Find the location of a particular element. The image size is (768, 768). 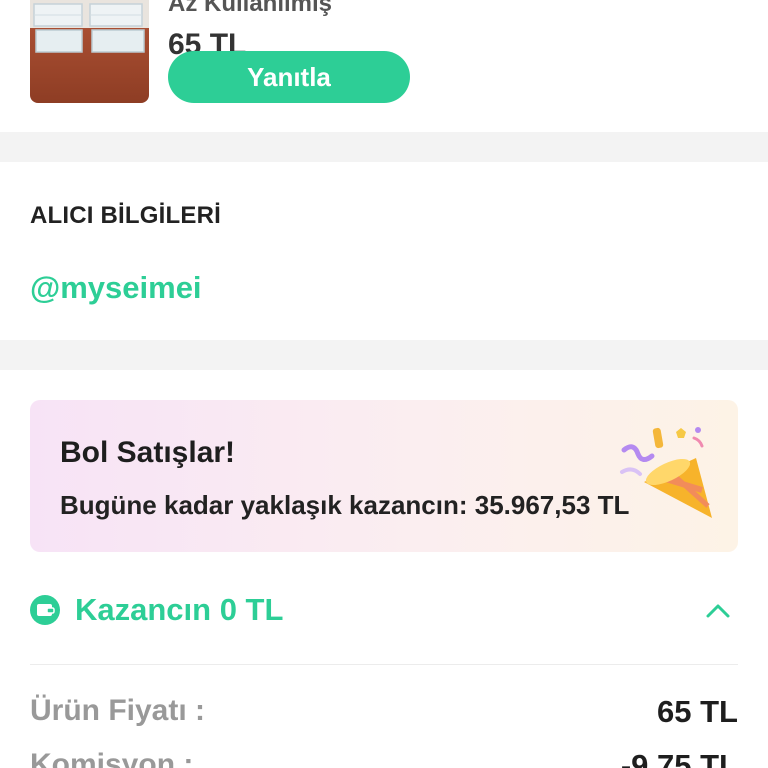

detail-row-product-price: Ürün Fiyatı : 65 TL is located at coordinates (384, 714).